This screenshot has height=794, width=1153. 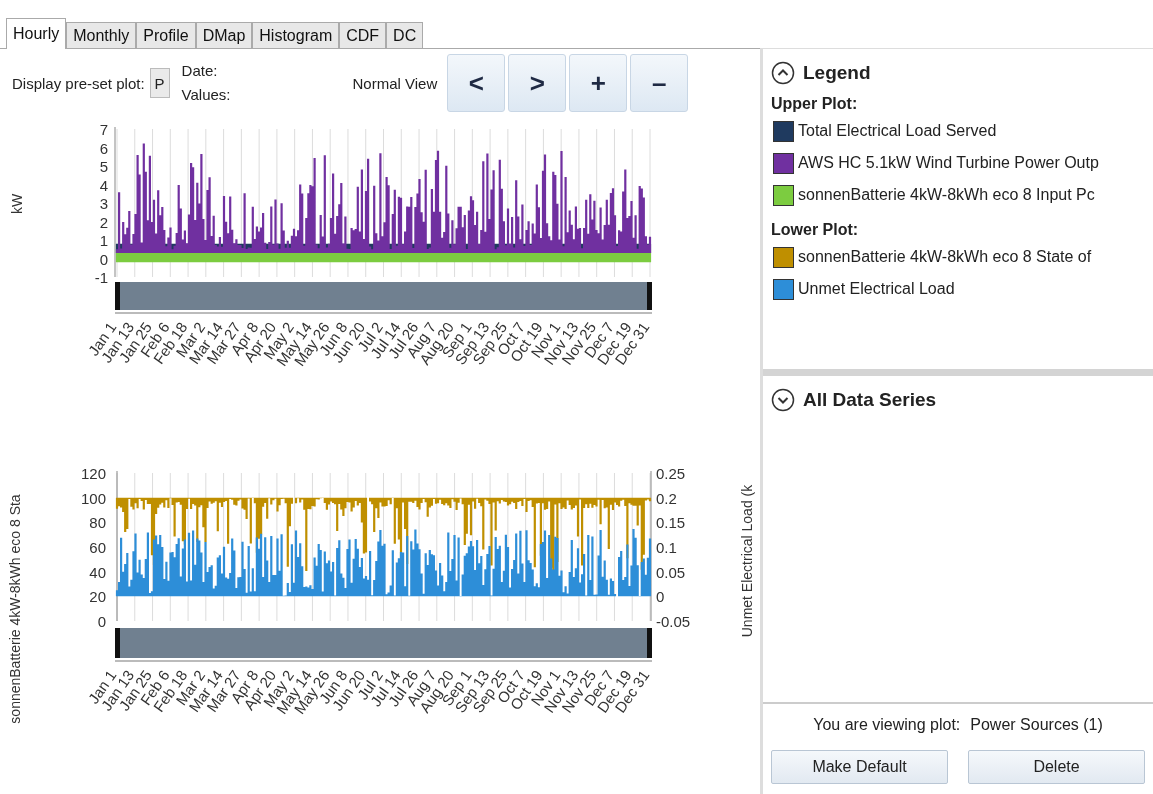 What do you see at coordinates (673, 621) in the screenshot?
I see `tick-label: -0.05` at bounding box center [673, 621].